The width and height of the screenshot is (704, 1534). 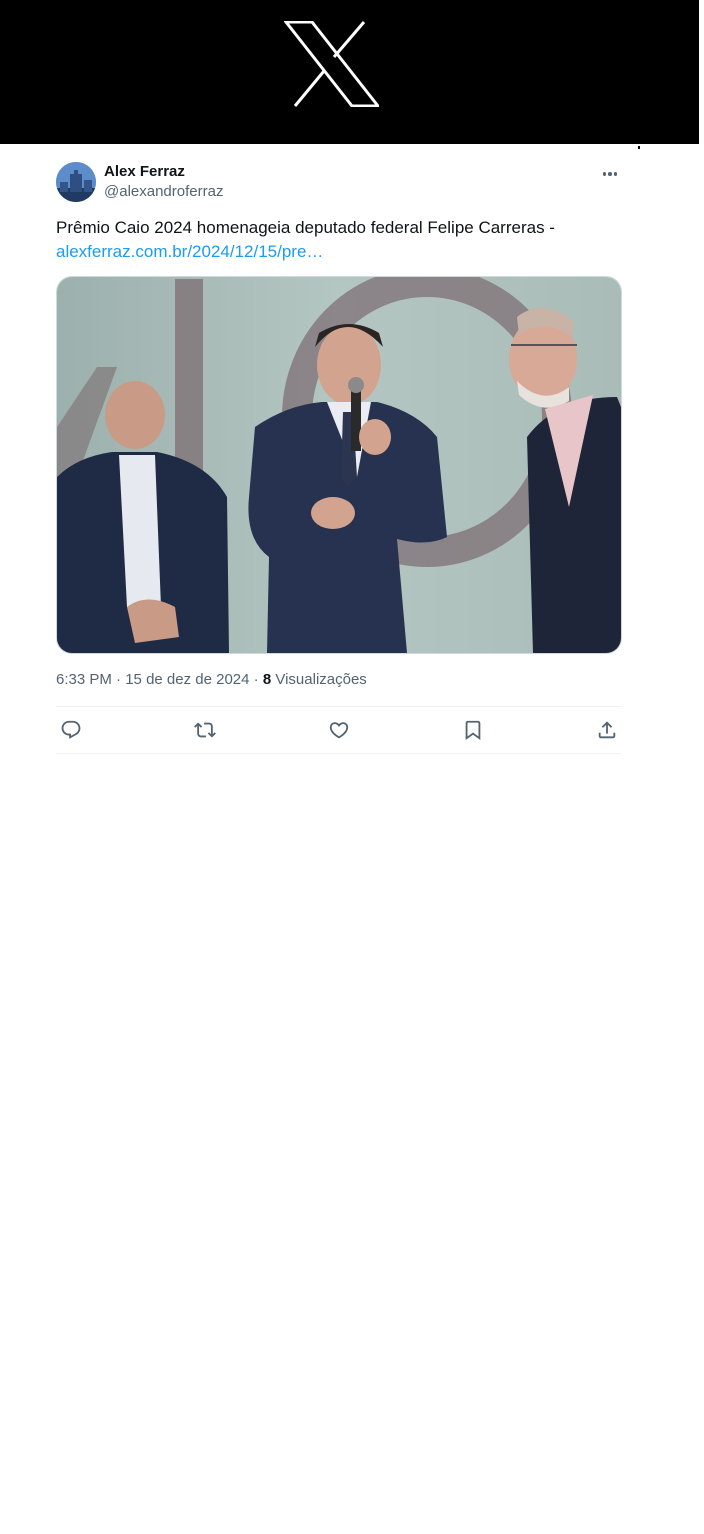 What do you see at coordinates (84, 679) in the screenshot?
I see `tweet-time: 6:33 PM` at bounding box center [84, 679].